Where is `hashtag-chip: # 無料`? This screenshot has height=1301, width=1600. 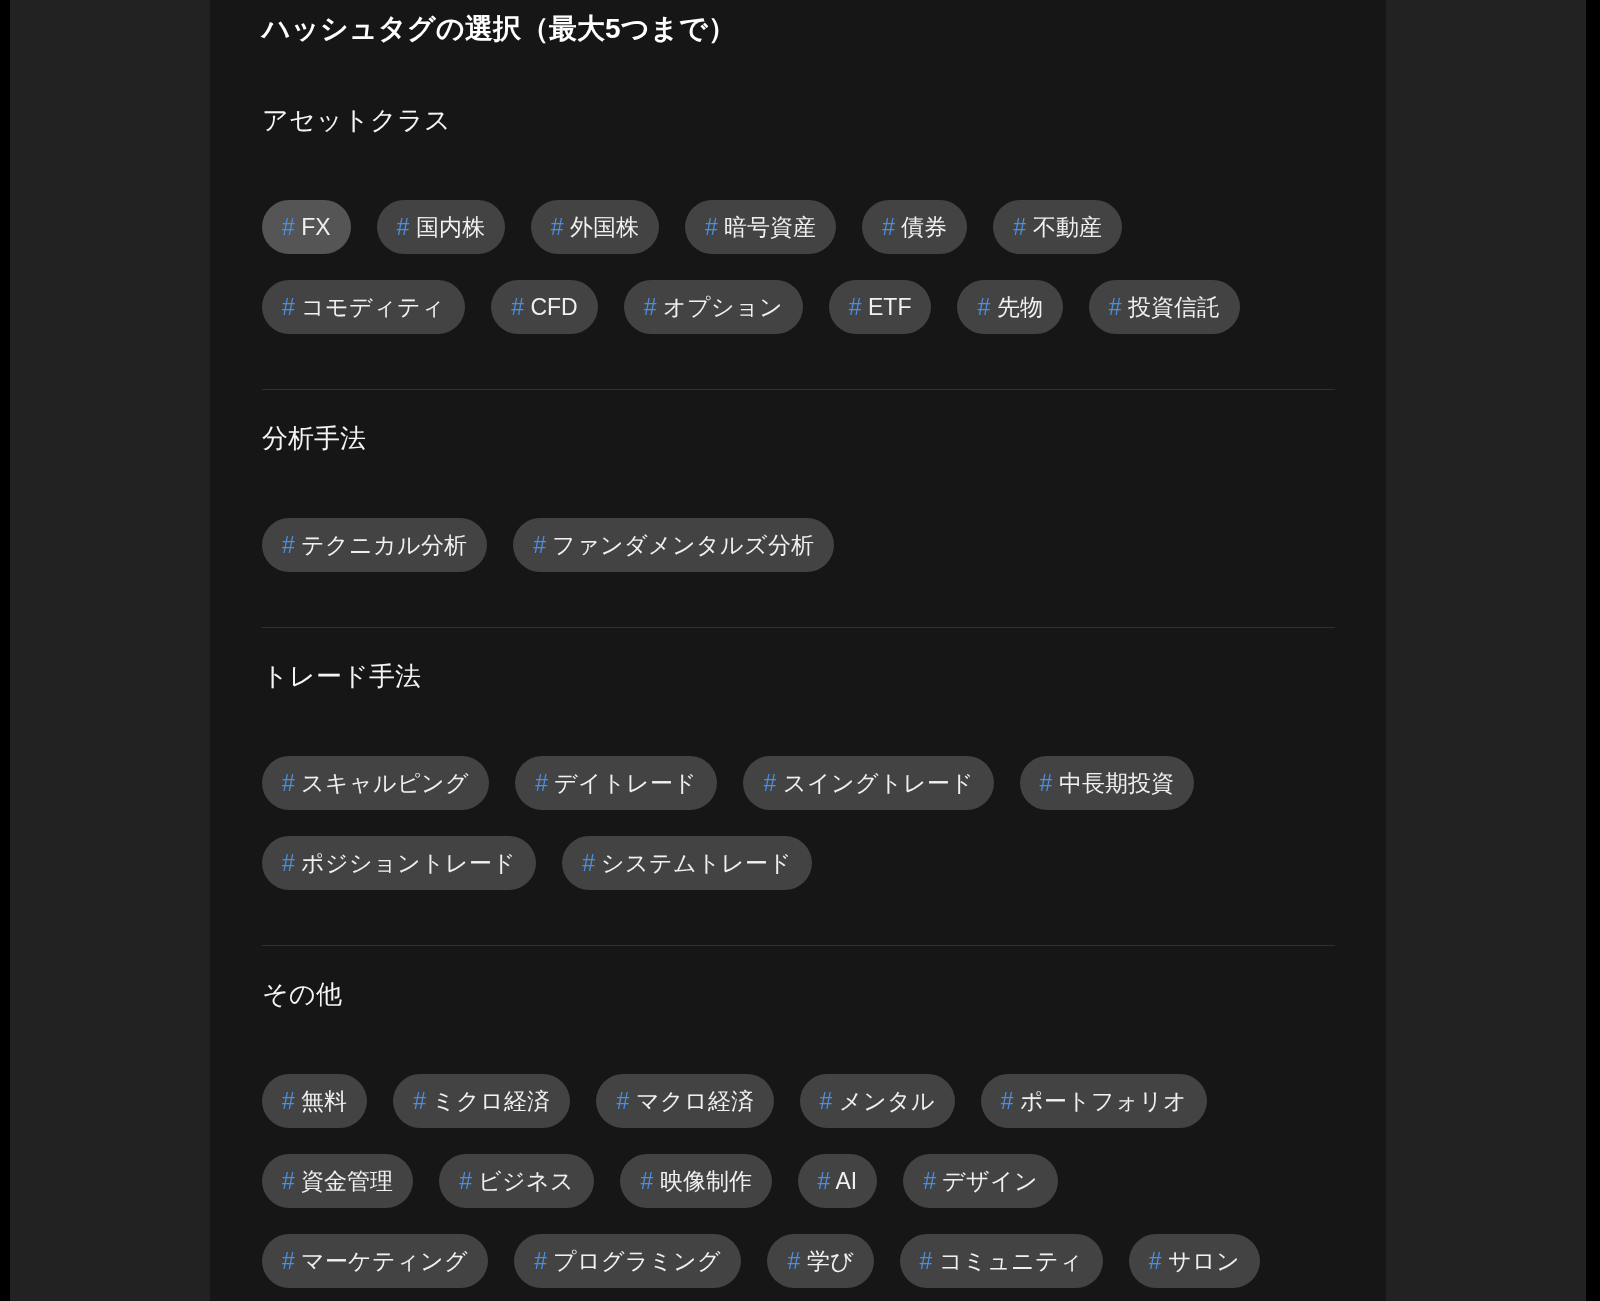
hashtag-chip: # 無料 is located at coordinates (315, 1101).